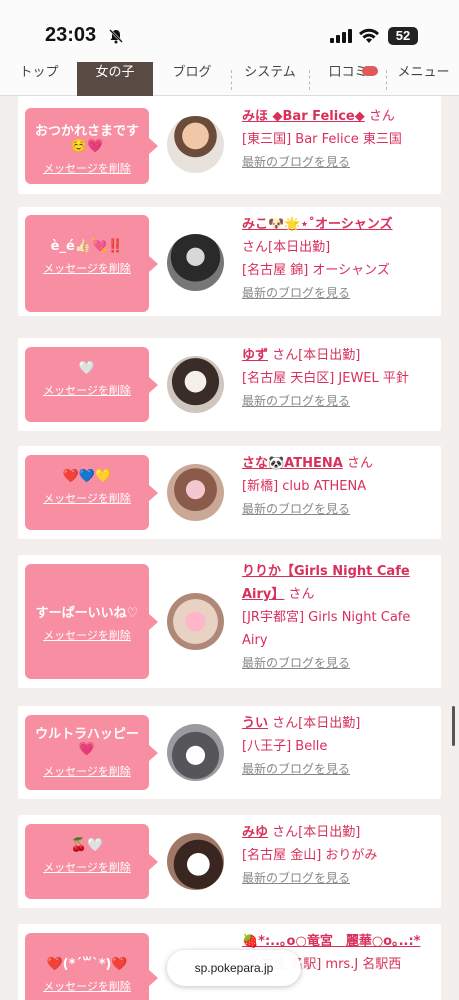 This screenshot has height=1000, width=459. Describe the element at coordinates (316, 270) in the screenshot. I see `store-name: [名古屋 錦] オーシャンズ` at that location.